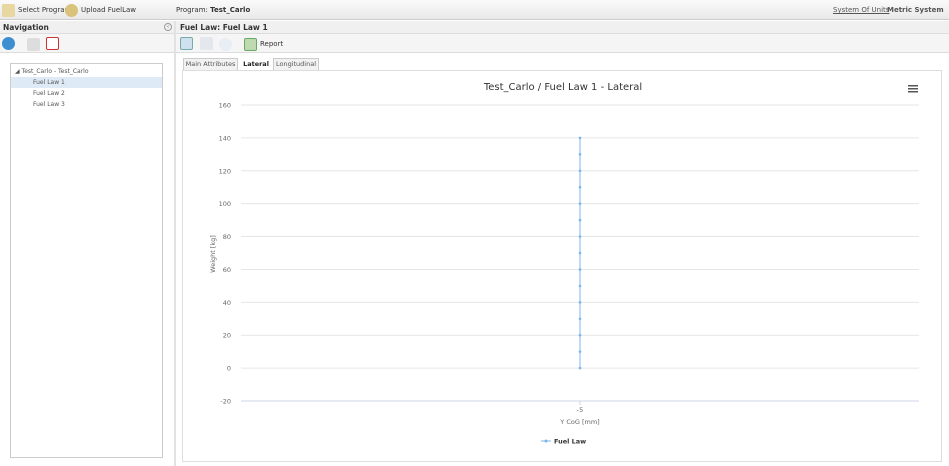  I want to click on undo-icon, so click(225, 44).